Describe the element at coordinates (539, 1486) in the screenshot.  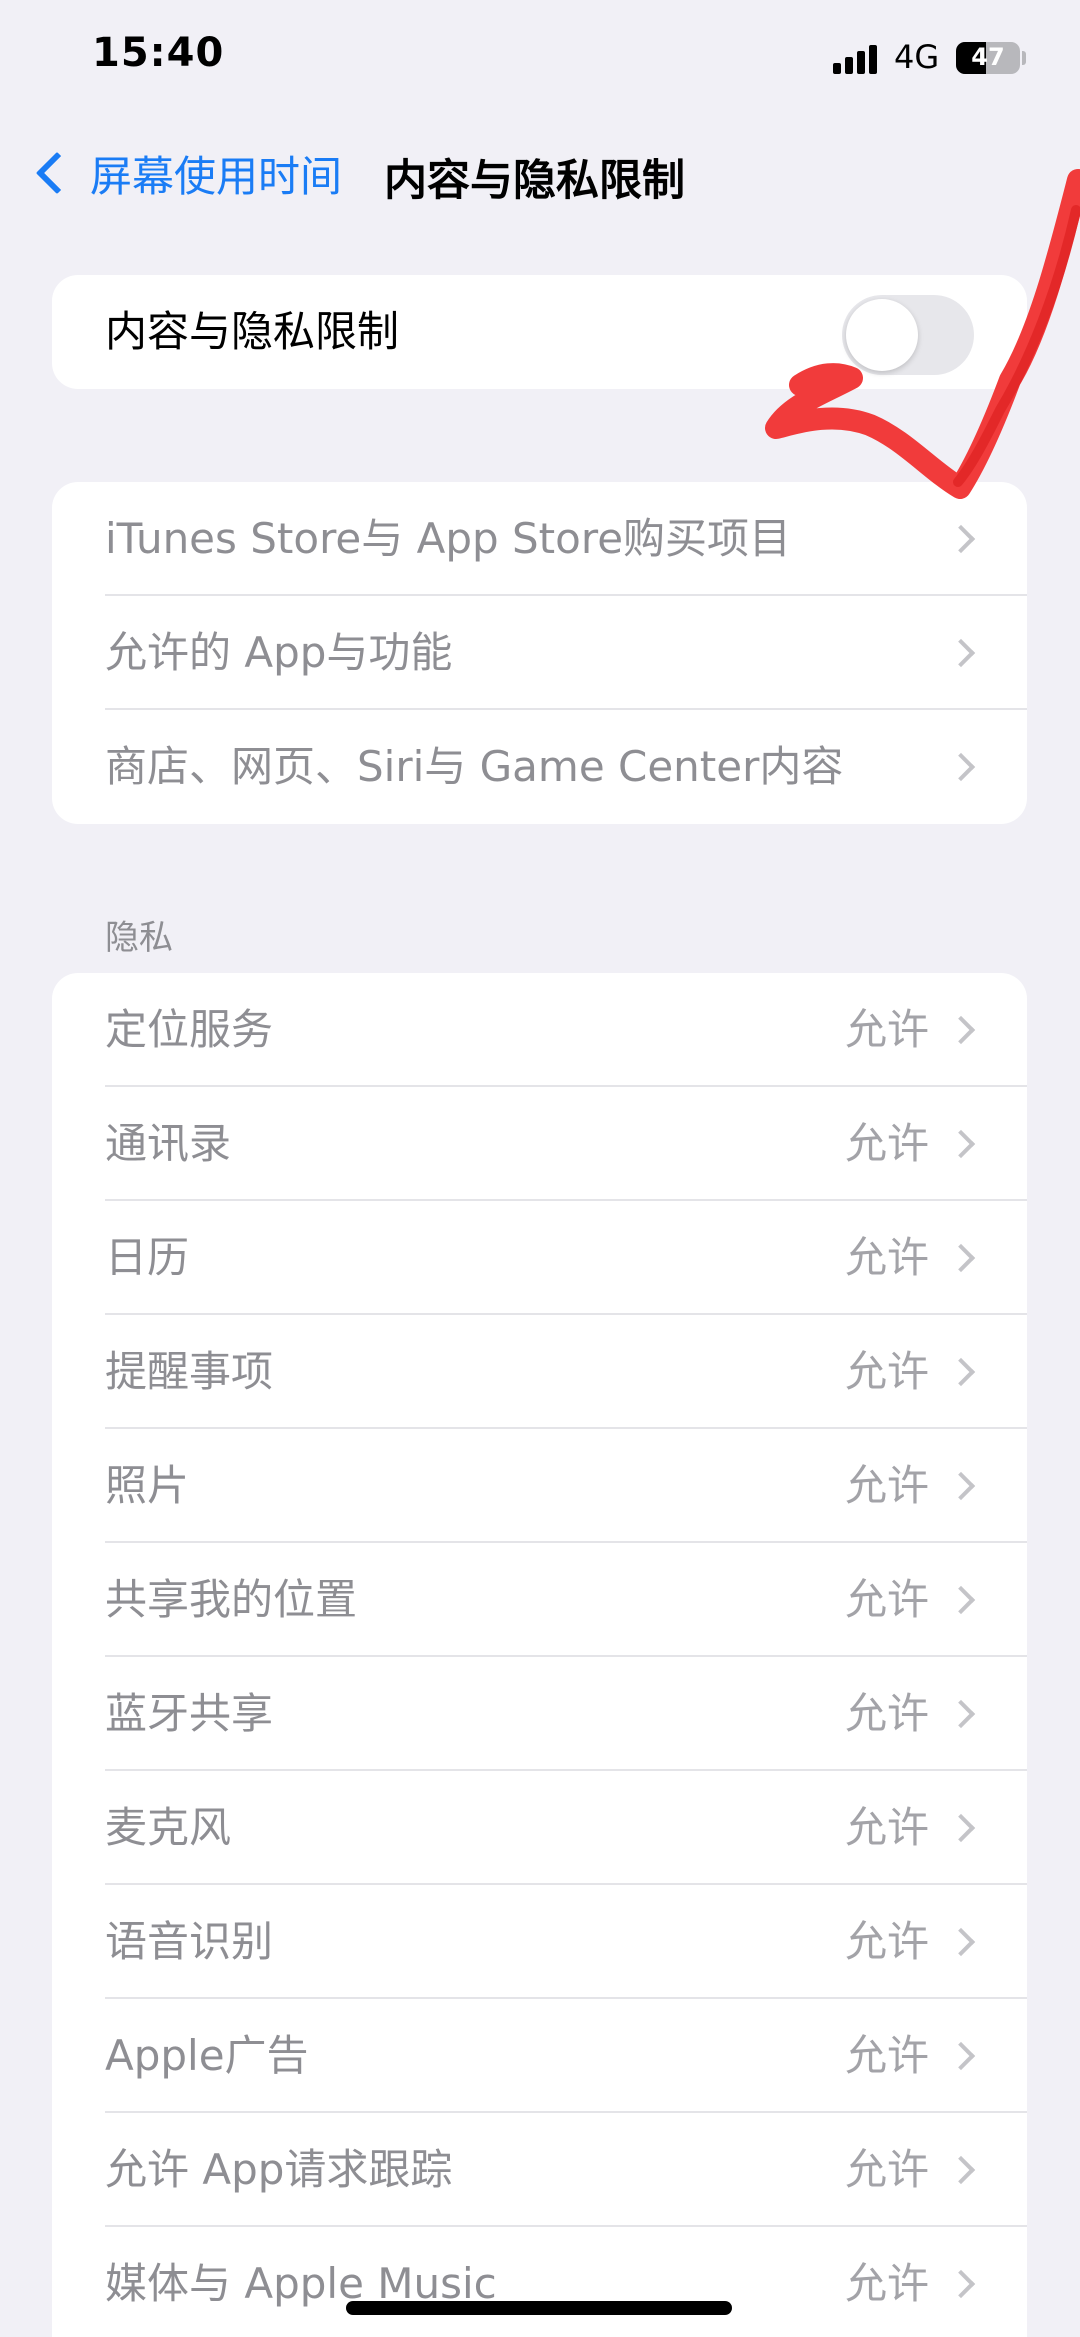
I see `list-item: 照片 允许` at that location.